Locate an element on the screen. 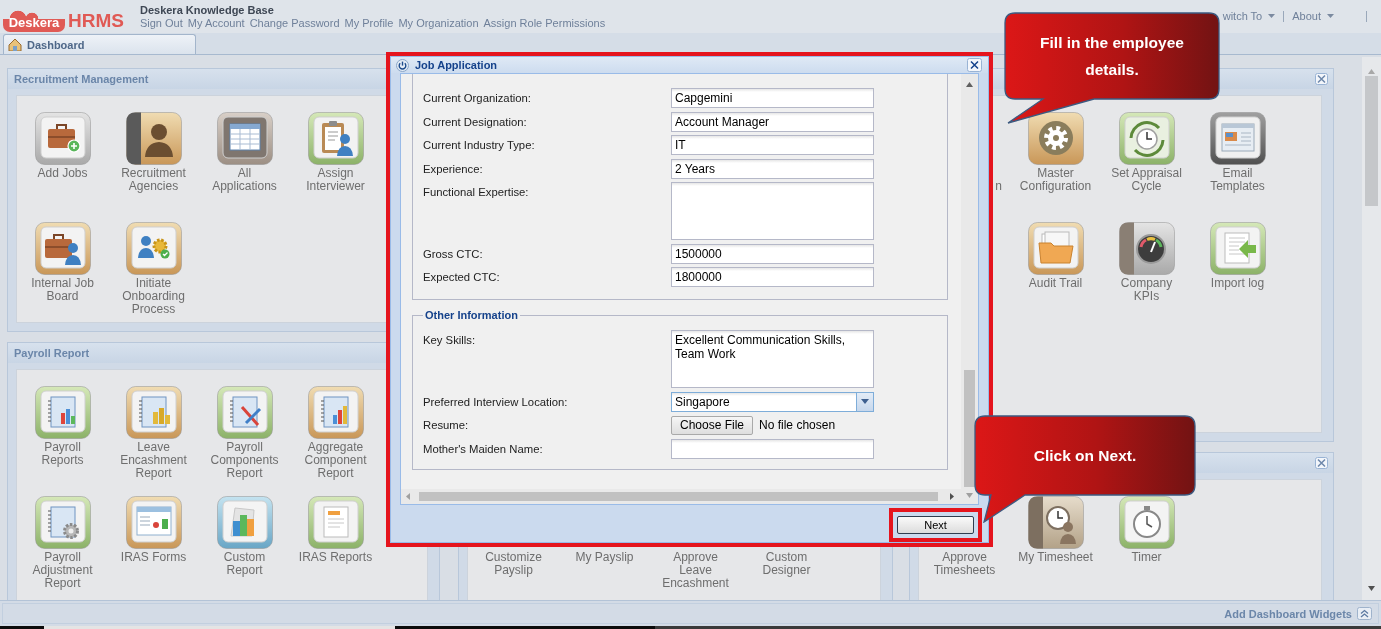 This screenshot has height=629, width=1381. text-field is located at coordinates (772, 448).